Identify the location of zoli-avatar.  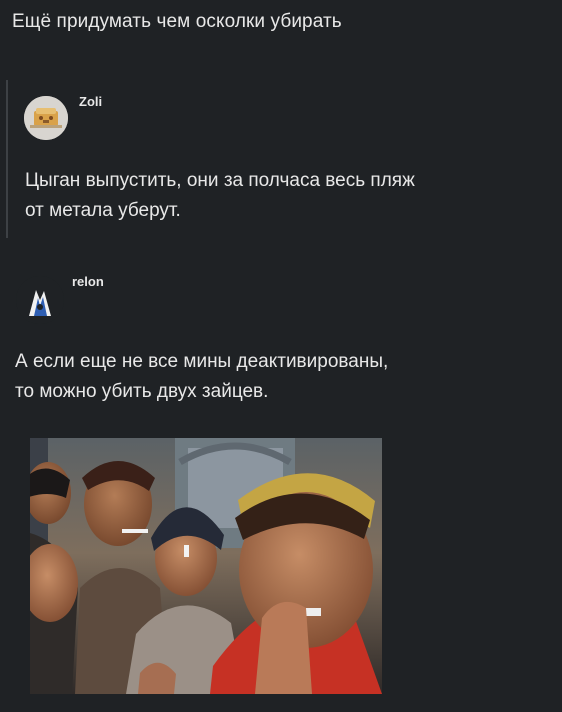
(46, 118).